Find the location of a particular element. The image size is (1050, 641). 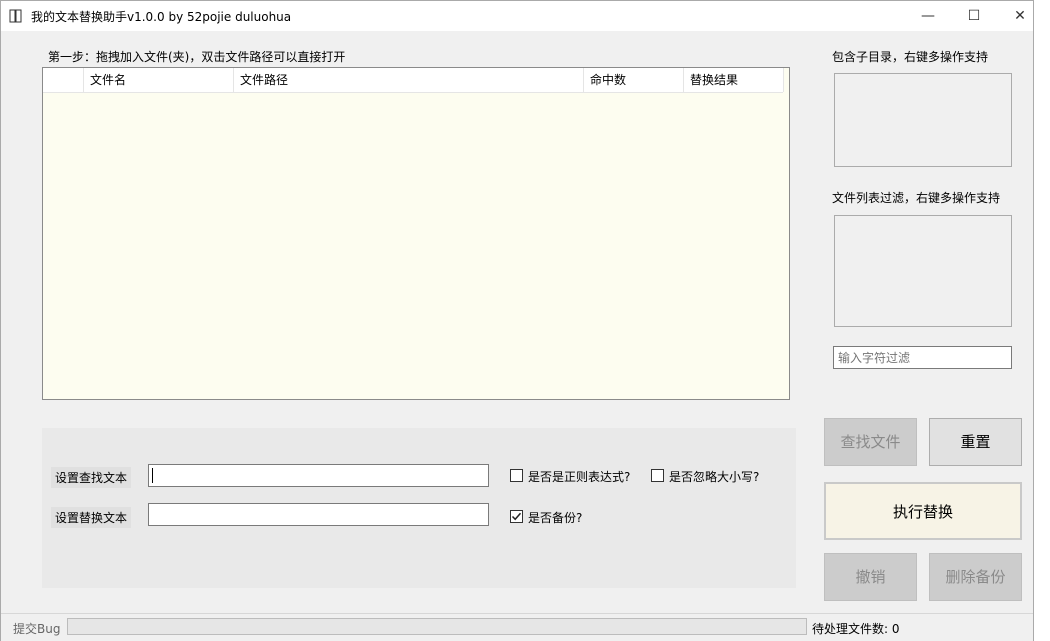

ignore-case-checkbox is located at coordinates (657, 475).